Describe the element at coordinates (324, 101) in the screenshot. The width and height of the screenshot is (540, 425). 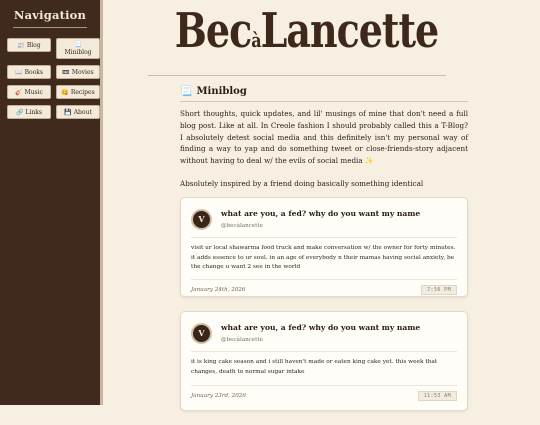
I see `title-divider` at that location.